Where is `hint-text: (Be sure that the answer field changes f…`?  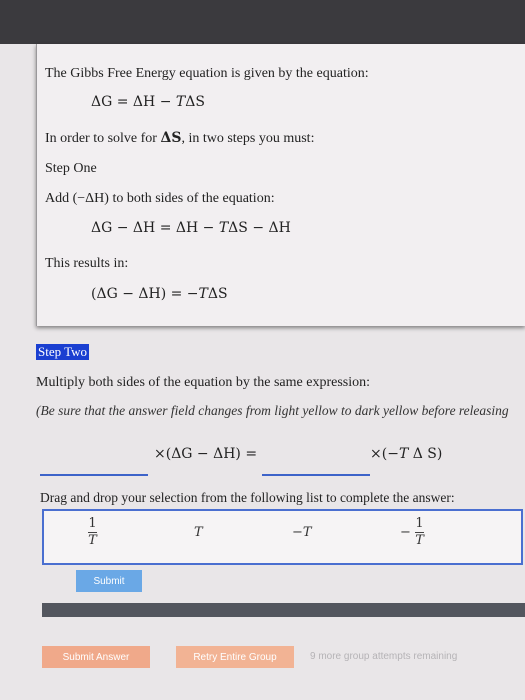
hint-text: (Be sure that the answer field changes f… is located at coordinates (272, 410).